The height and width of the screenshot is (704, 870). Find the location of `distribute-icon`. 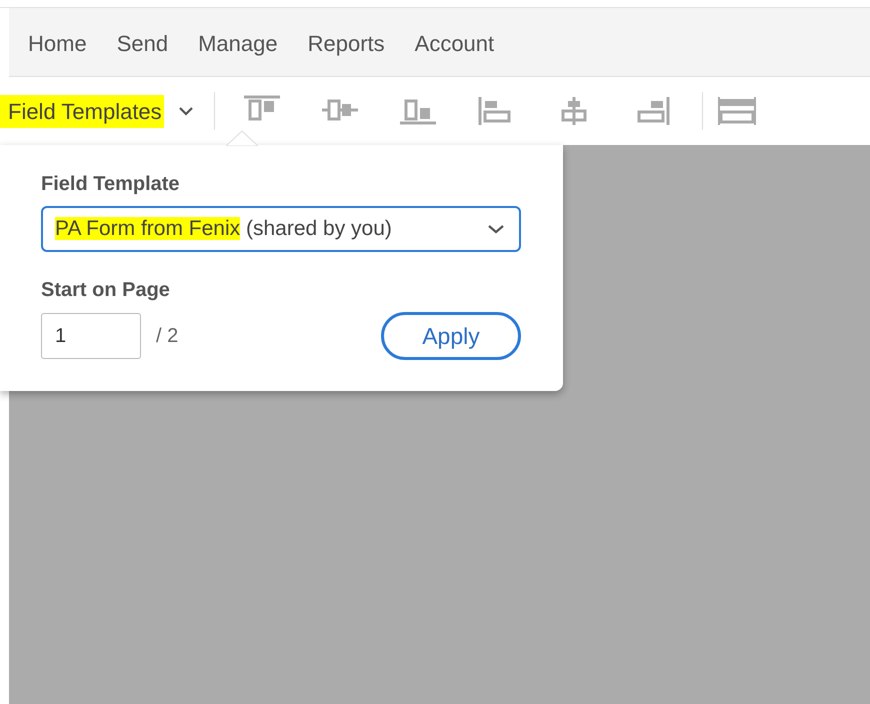

distribute-icon is located at coordinates (736, 111).